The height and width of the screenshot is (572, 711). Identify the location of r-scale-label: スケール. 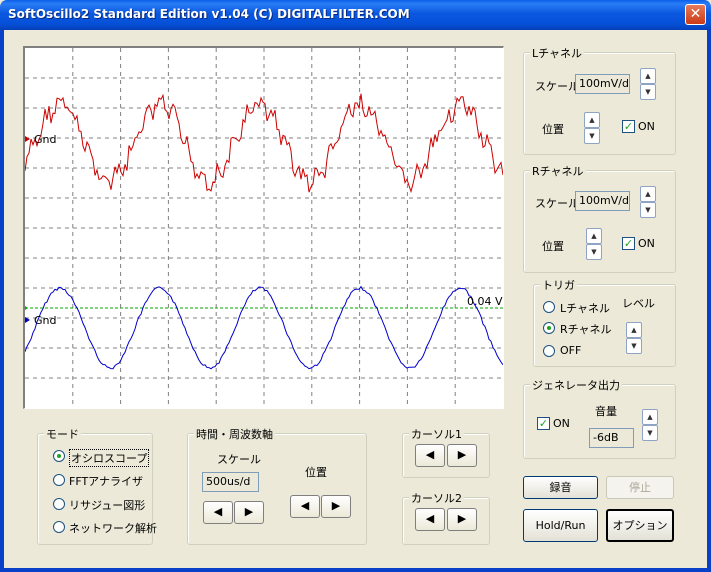
(557, 203).